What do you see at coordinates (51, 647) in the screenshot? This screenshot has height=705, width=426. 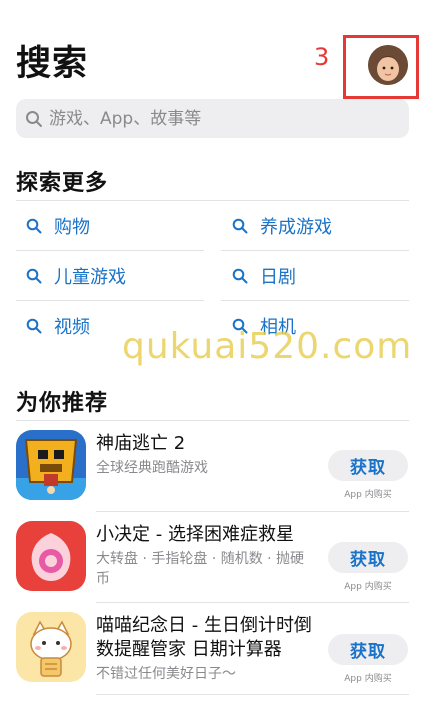 I see `app-icon-meow-anniversary` at bounding box center [51, 647].